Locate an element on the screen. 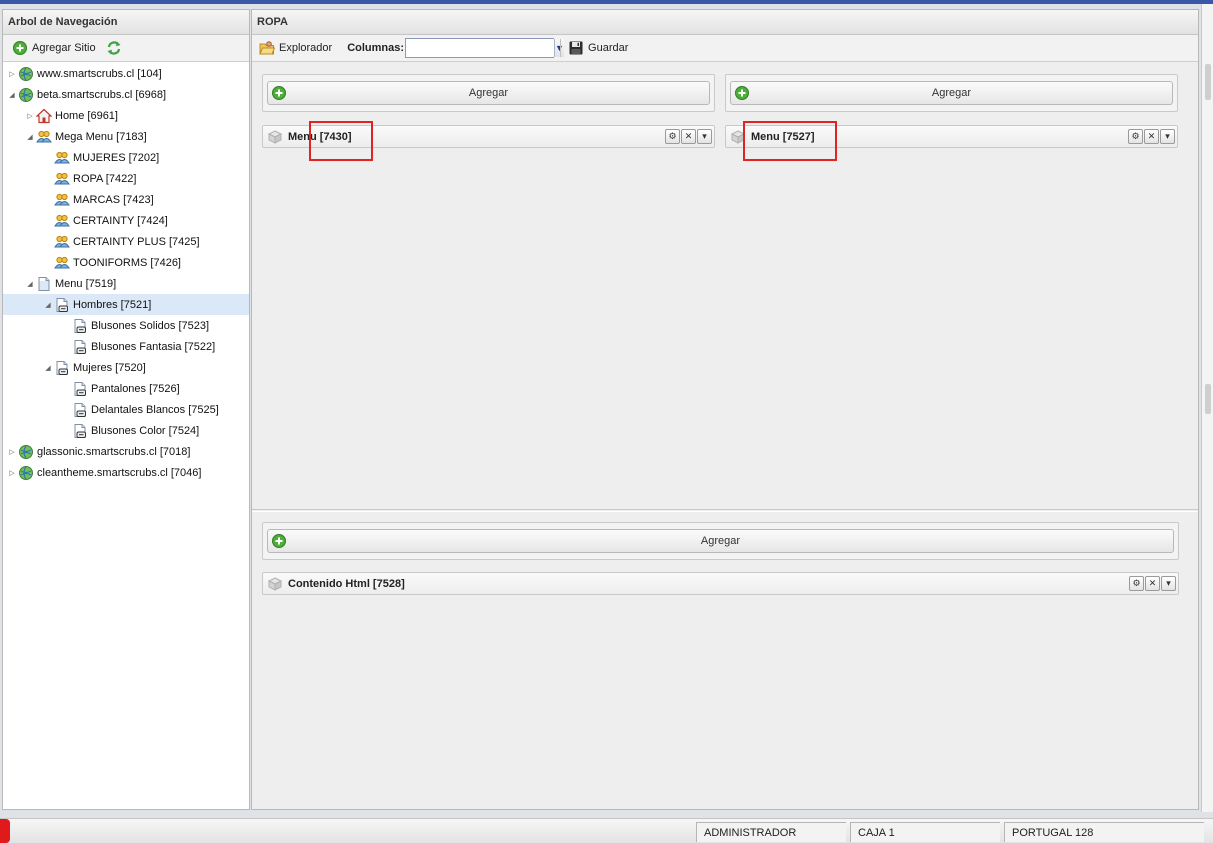  toolbar-separator is located at coordinates (561, 48).